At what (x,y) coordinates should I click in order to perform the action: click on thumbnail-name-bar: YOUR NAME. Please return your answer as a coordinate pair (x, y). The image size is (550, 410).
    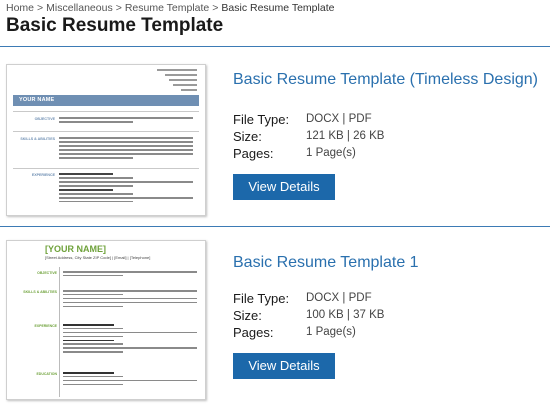
    Looking at the image, I should click on (106, 100).